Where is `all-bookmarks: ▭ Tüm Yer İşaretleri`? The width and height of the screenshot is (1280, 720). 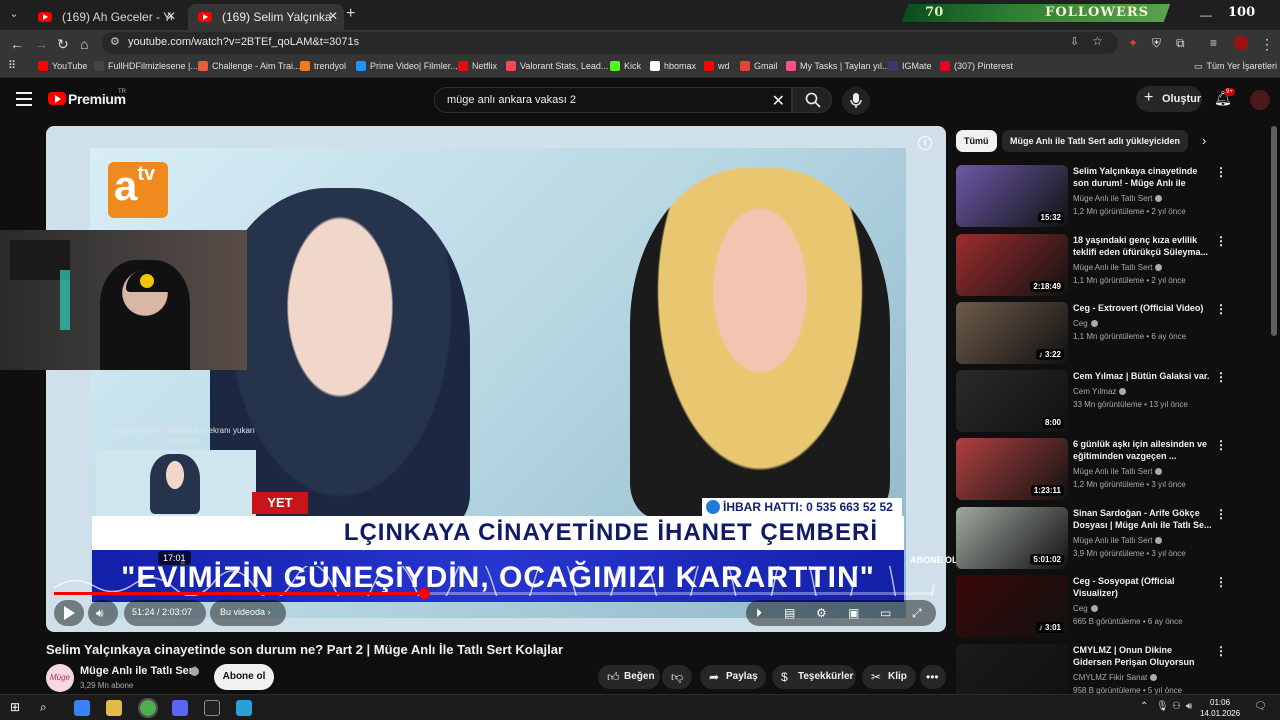
all-bookmarks: ▭ Tüm Yer İşaretleri is located at coordinates (1235, 66).